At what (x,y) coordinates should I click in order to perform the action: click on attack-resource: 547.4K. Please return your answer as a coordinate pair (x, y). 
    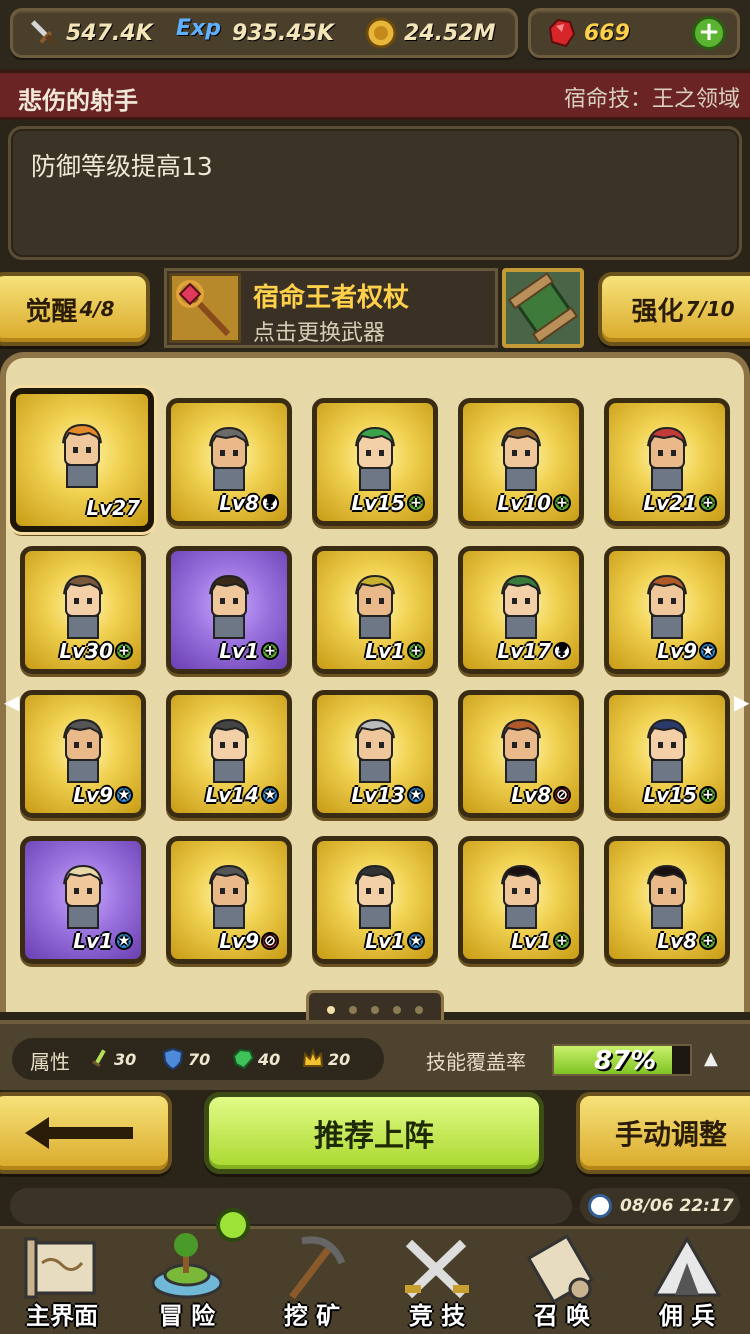
    Looking at the image, I should click on (89, 33).